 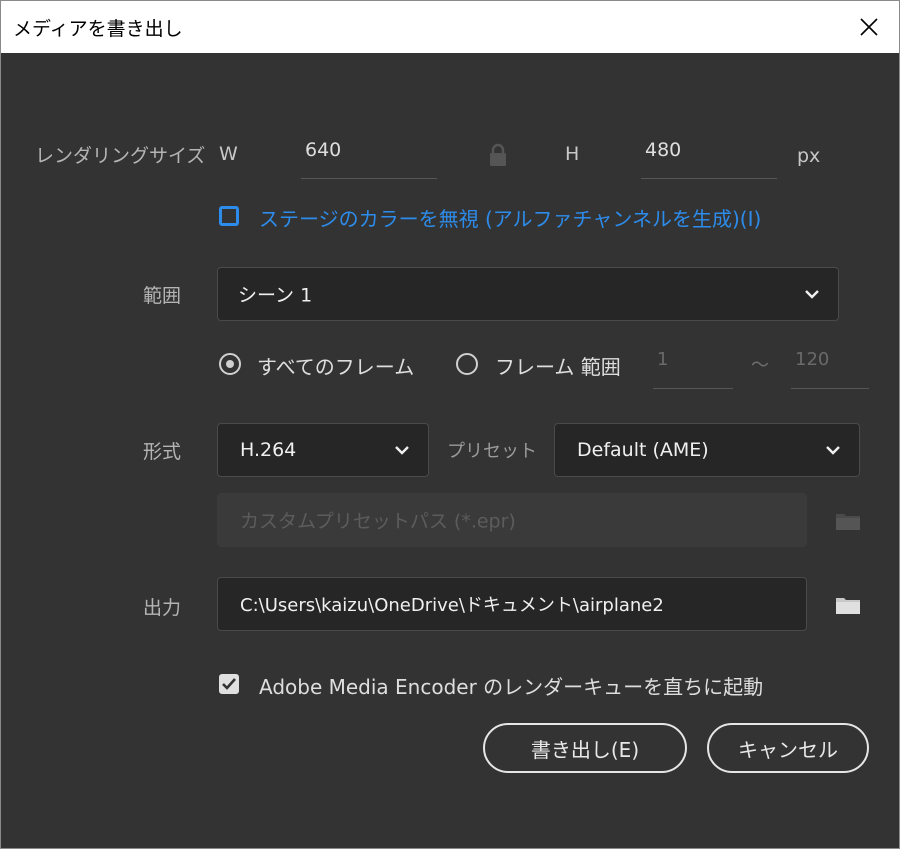 What do you see at coordinates (809, 156) in the screenshot?
I see `unit-label: px` at bounding box center [809, 156].